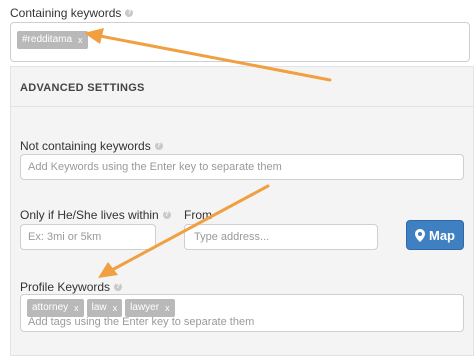 The height and width of the screenshot is (356, 474). I want to click on from-label-text: From, so click(198, 215).